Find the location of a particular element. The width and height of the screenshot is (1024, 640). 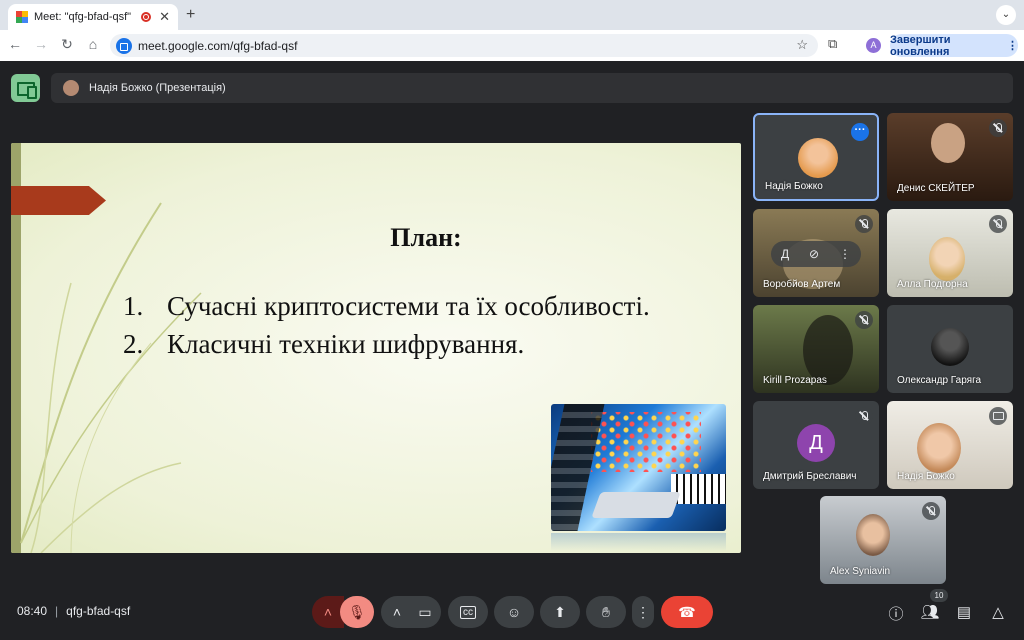

participant-tile: Д ⊘ ⋮ Воробйов Артем is located at coordinates (816, 253).